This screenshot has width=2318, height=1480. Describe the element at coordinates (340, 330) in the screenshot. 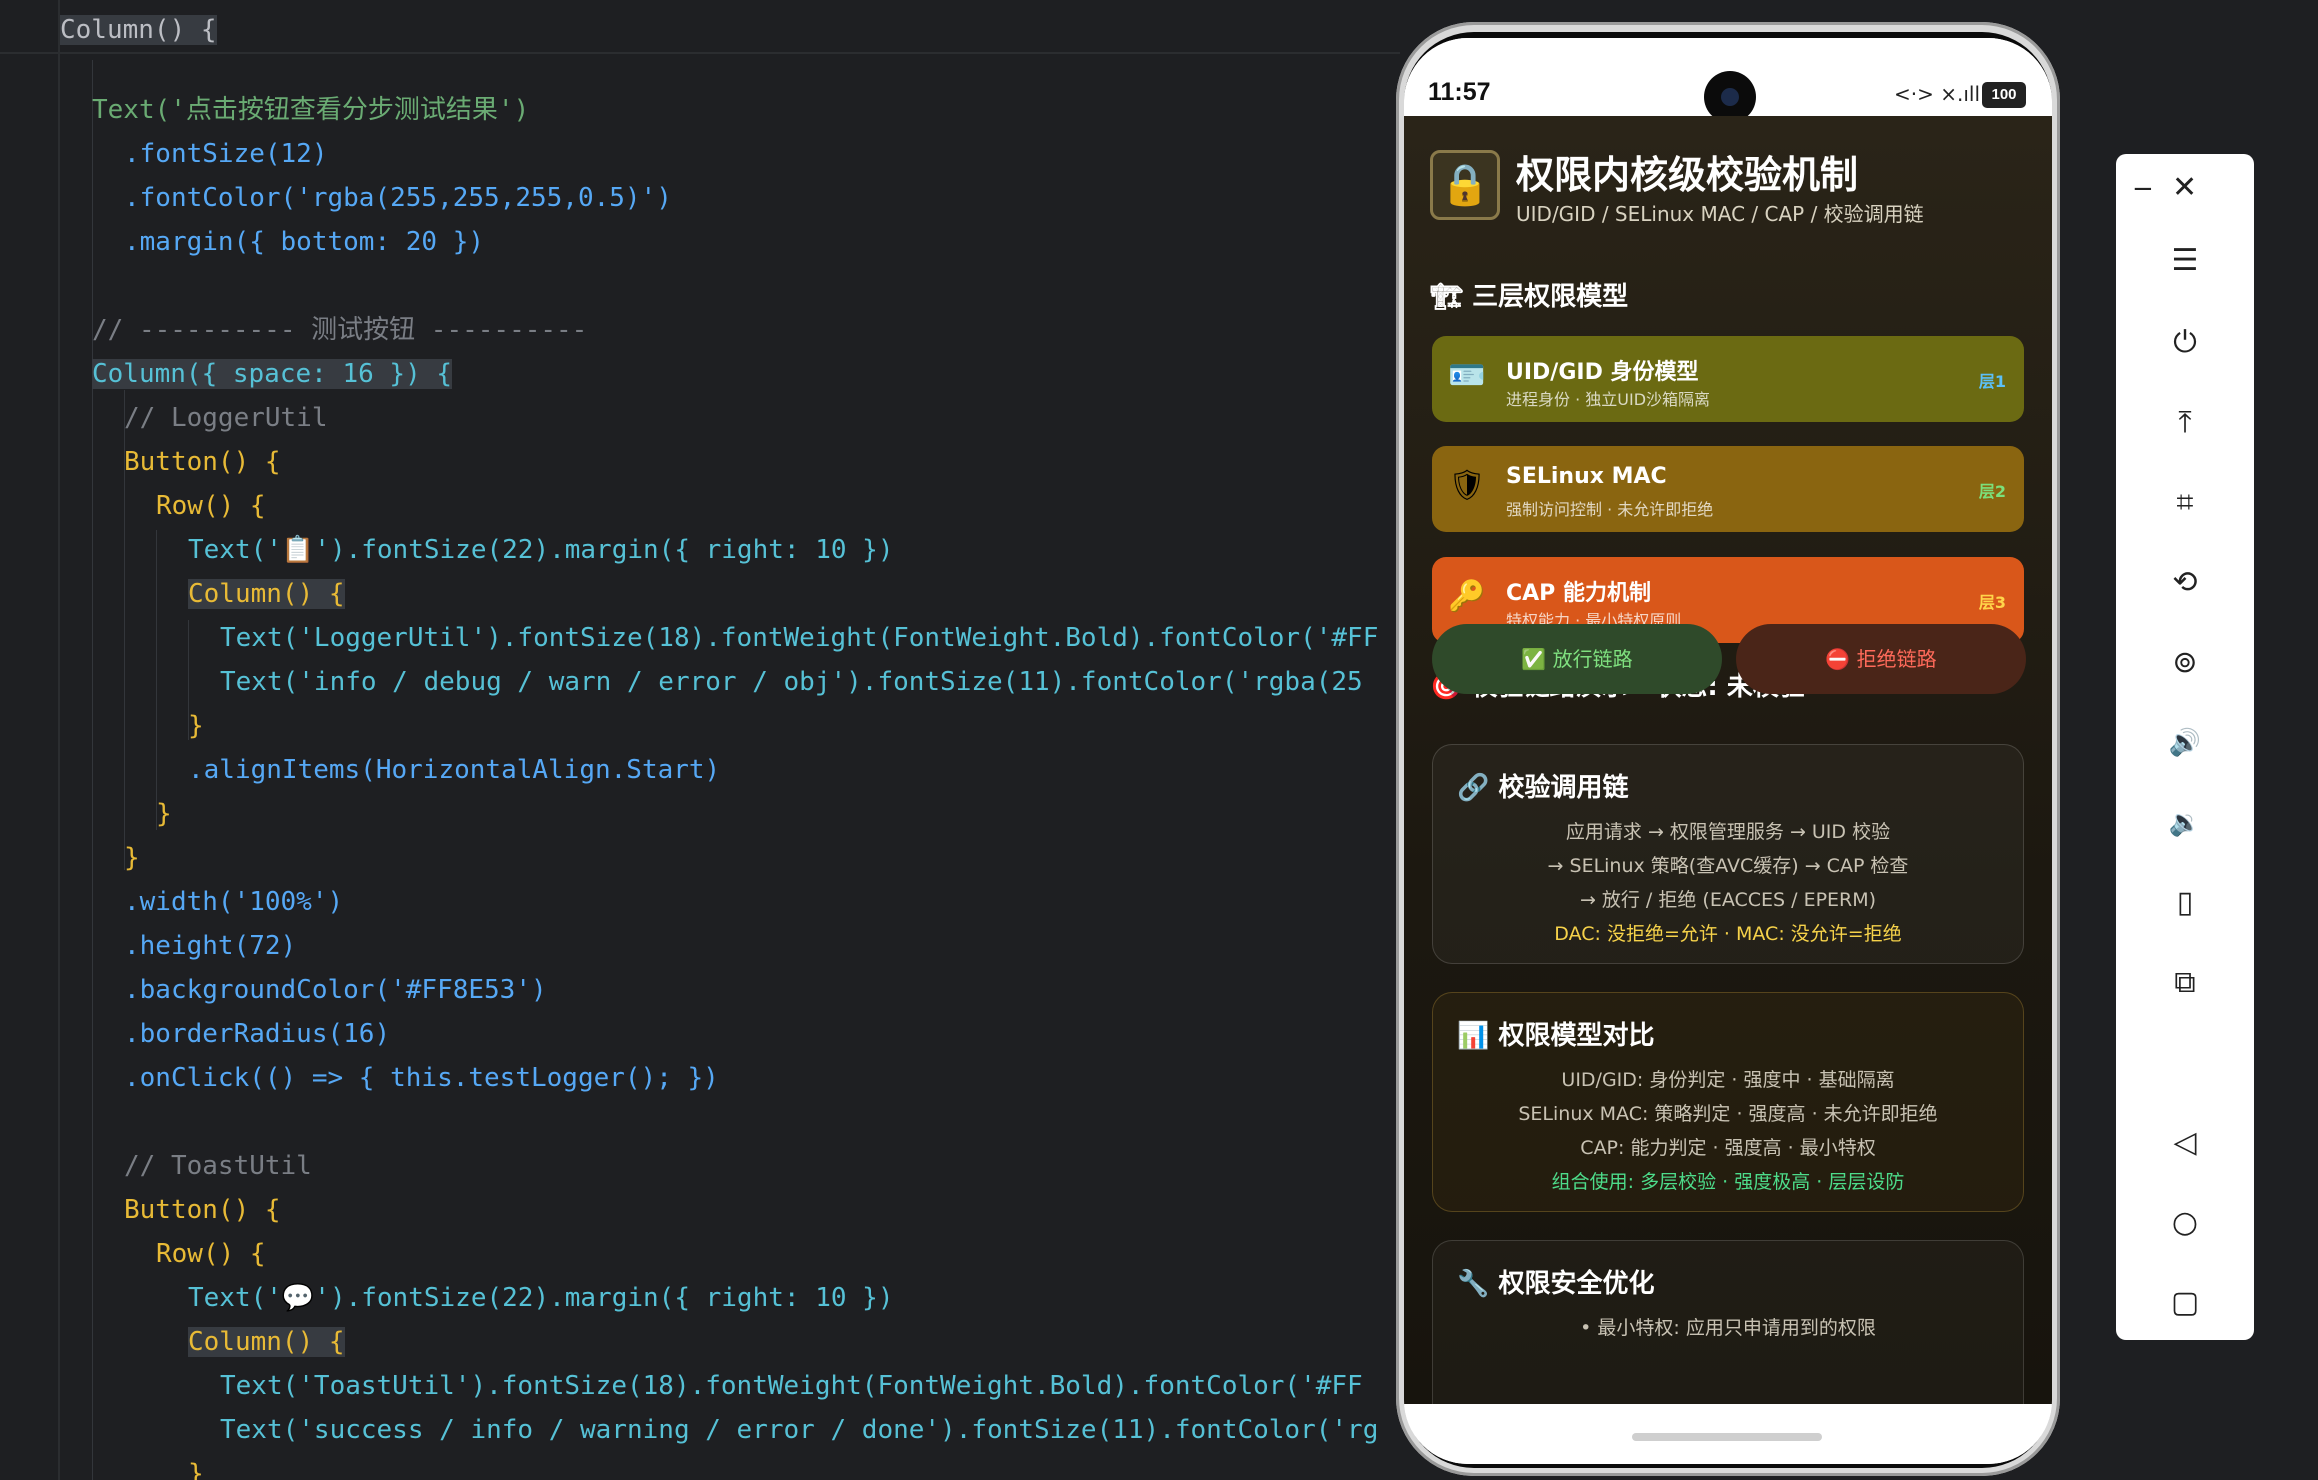

I see `code-line: // ---------- 测试按钮 ----------` at that location.